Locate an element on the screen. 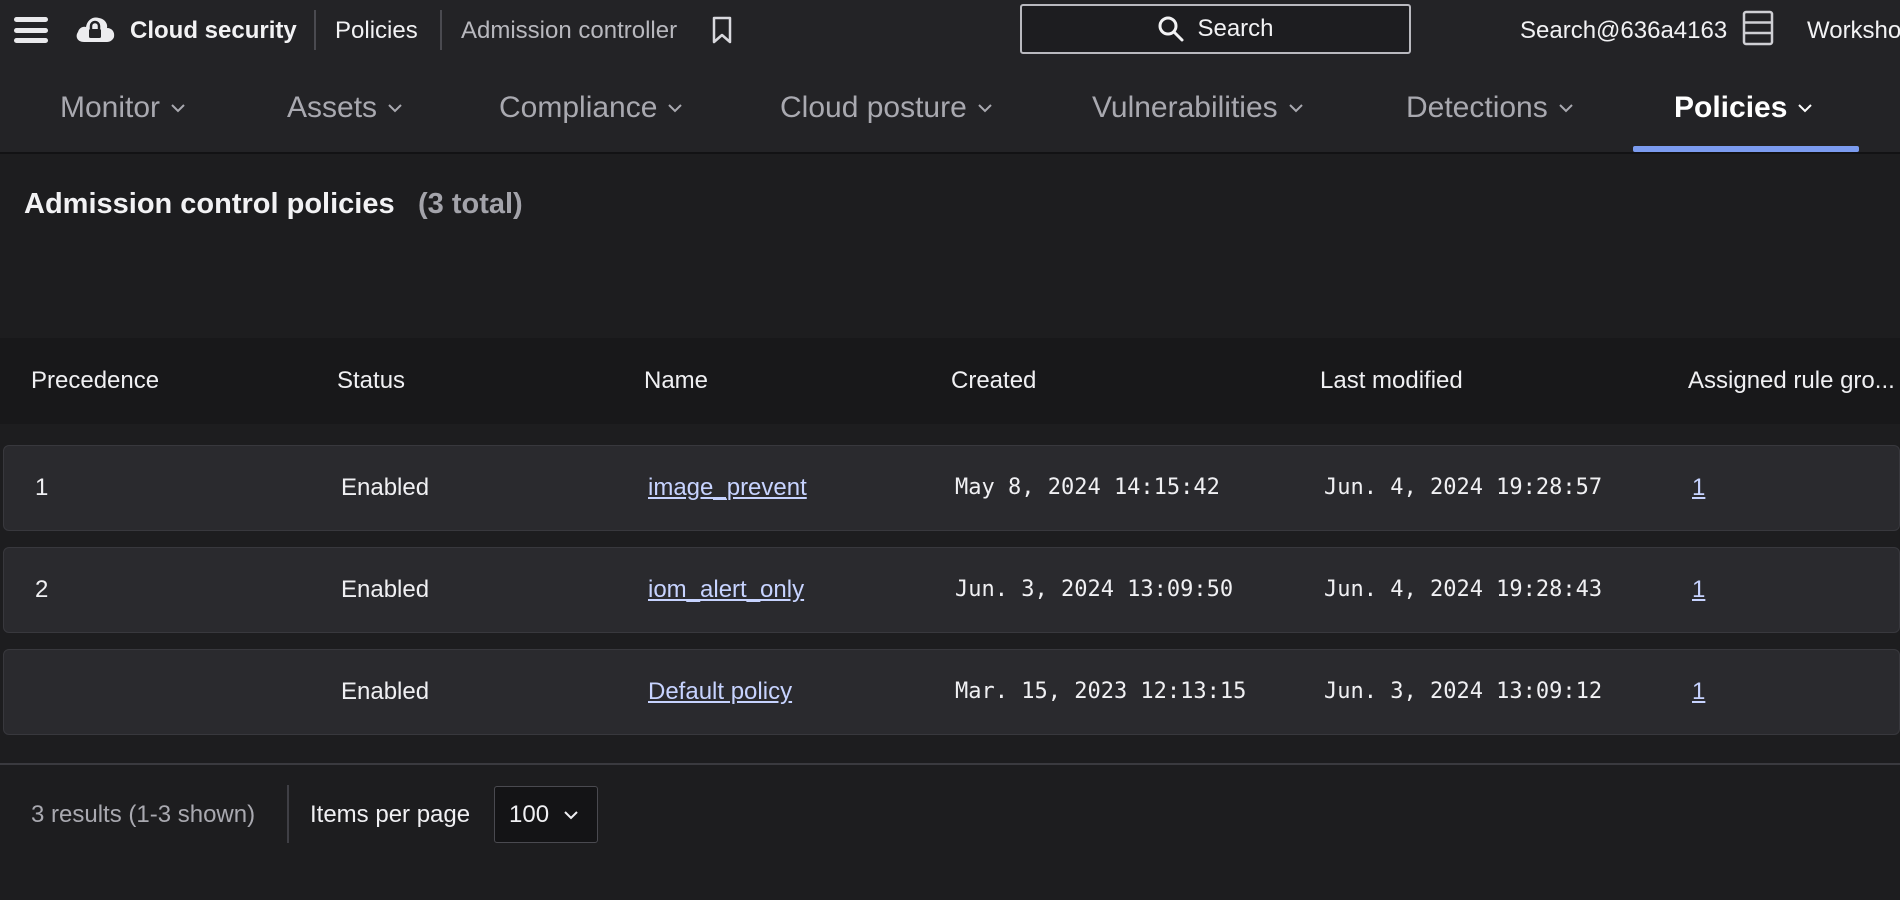  column-created: Created is located at coordinates (993, 381).